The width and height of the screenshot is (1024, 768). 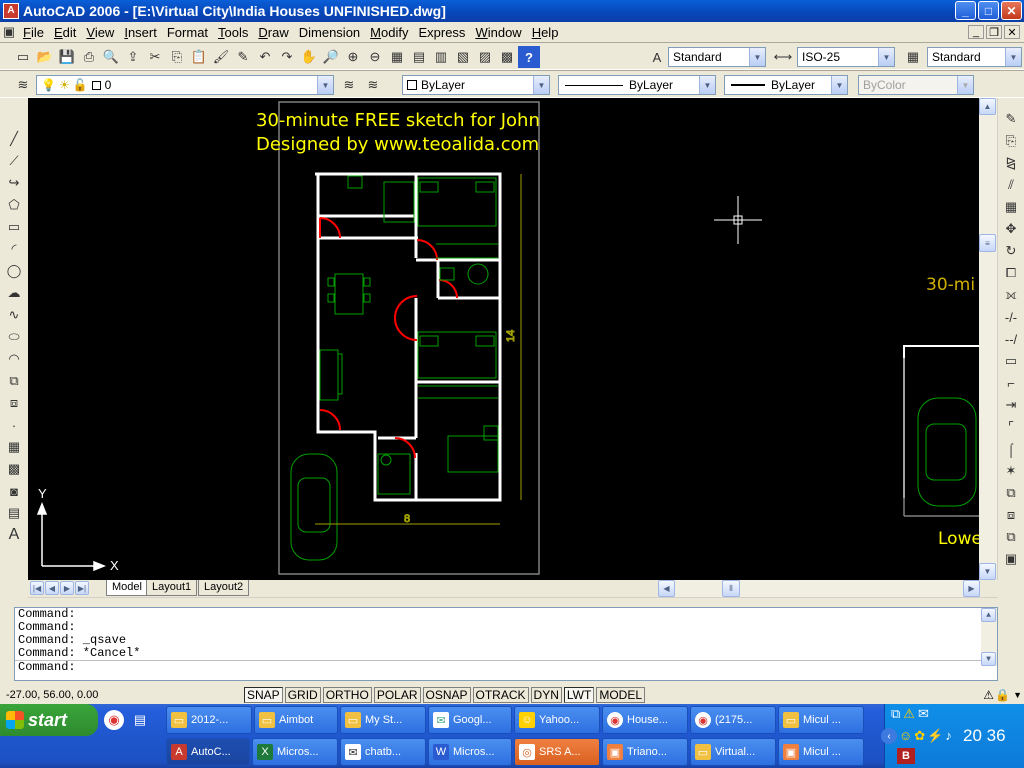 What do you see at coordinates (846, 57) in the screenshot?
I see `dim-style-combo: ISO-25 ▼` at bounding box center [846, 57].